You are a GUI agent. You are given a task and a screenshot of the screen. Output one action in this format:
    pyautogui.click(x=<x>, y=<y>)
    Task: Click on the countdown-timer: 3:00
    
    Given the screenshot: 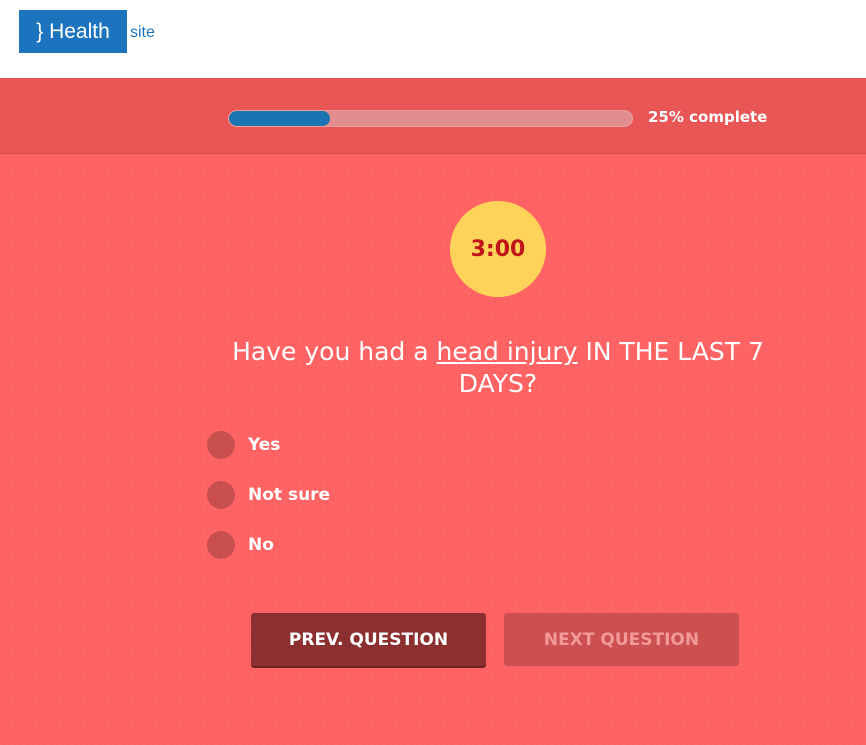 What is the action you would take?
    pyautogui.click(x=498, y=249)
    